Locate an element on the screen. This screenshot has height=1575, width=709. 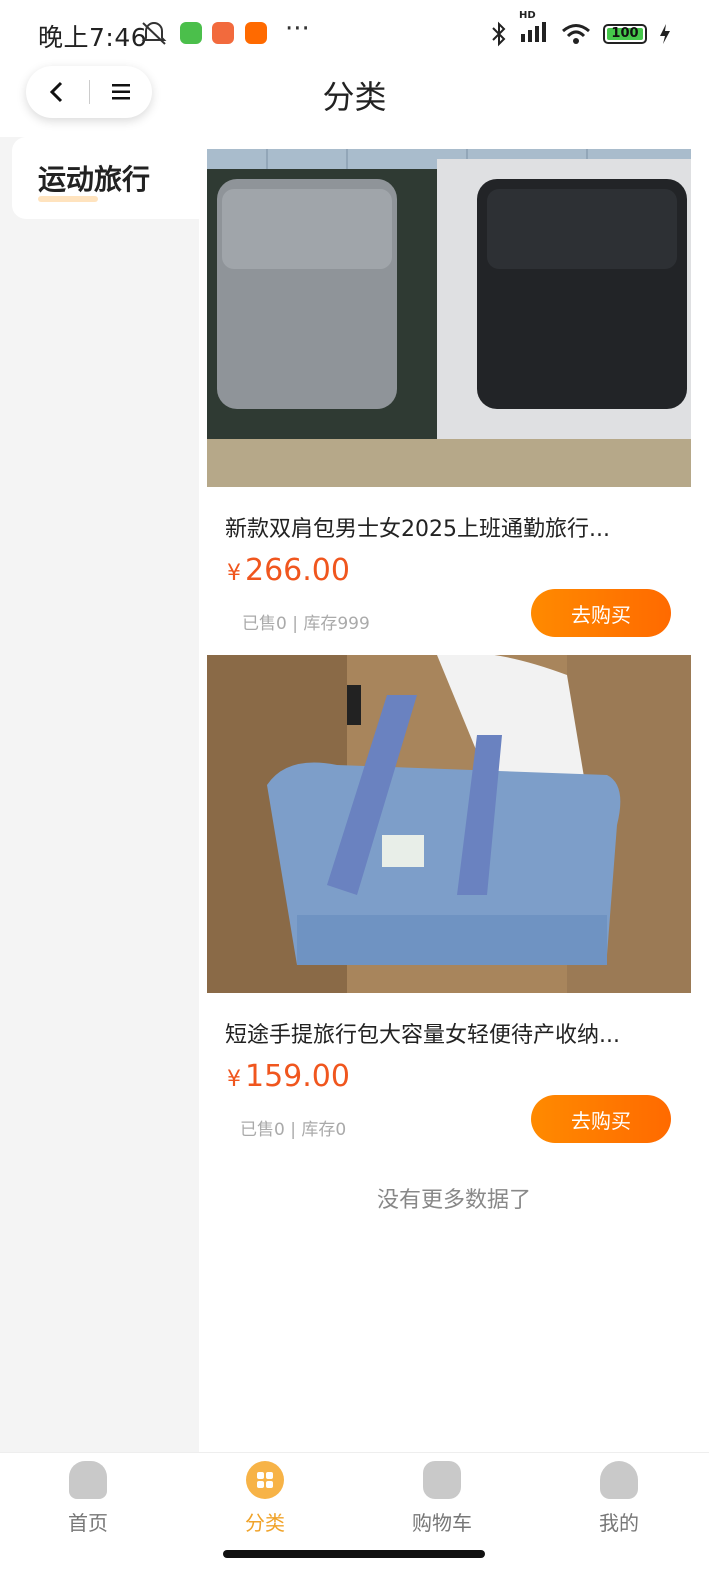
product-image-travel-bag is located at coordinates (449, 824).